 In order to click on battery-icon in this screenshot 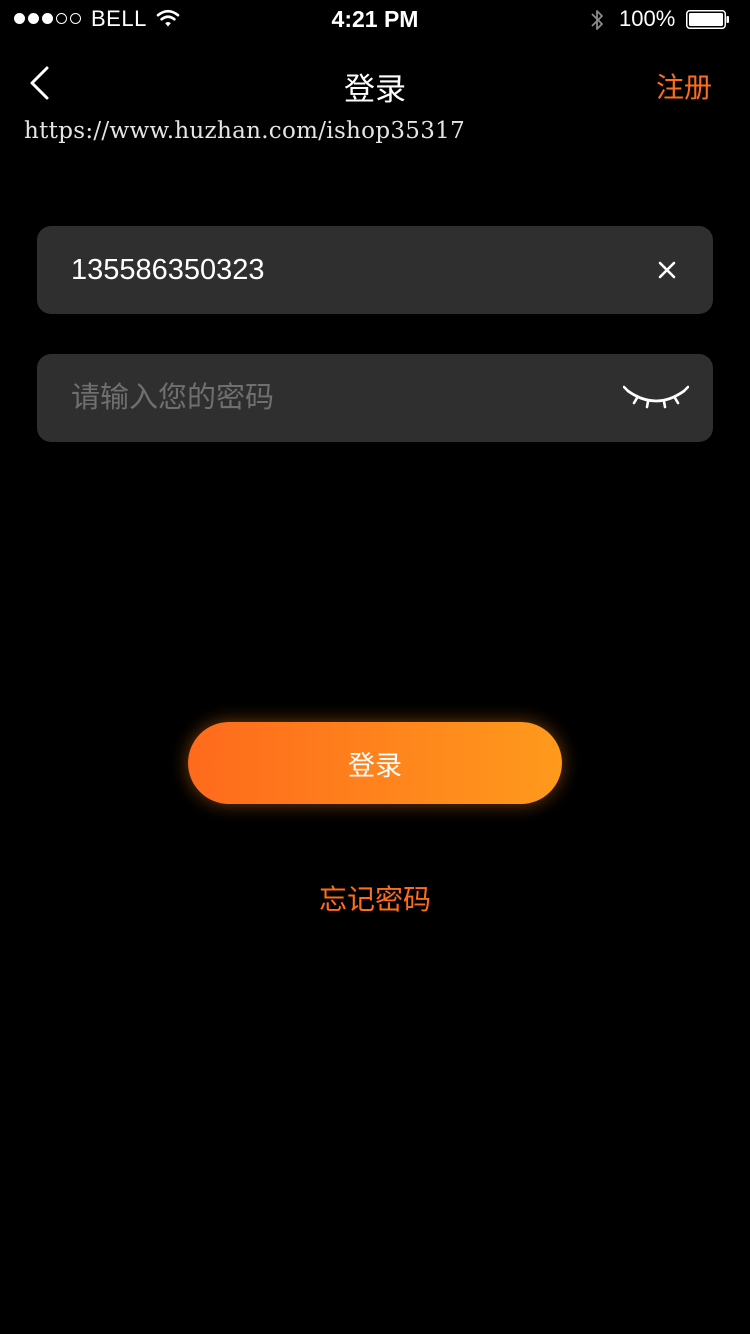, I will do `click(707, 19)`.